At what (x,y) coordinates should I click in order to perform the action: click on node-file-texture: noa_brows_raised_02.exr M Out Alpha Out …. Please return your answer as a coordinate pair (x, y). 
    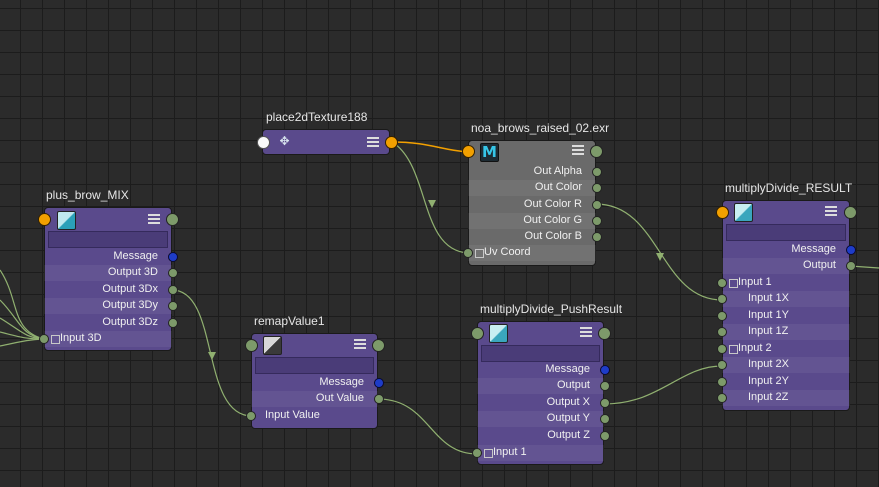
    Looking at the image, I should click on (535, 193).